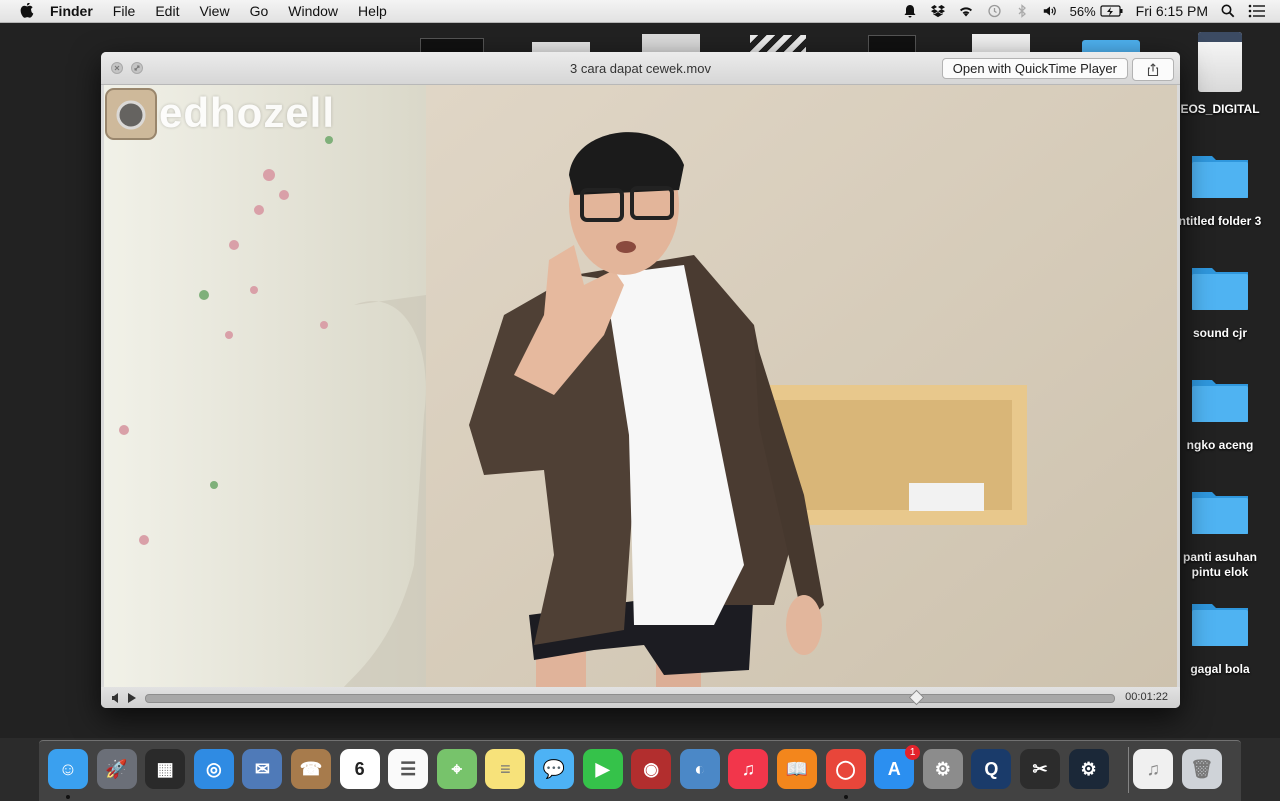  Describe the element at coordinates (1040, 769) in the screenshot. I see `dock-final-cut-pro-icon: ✂` at that location.